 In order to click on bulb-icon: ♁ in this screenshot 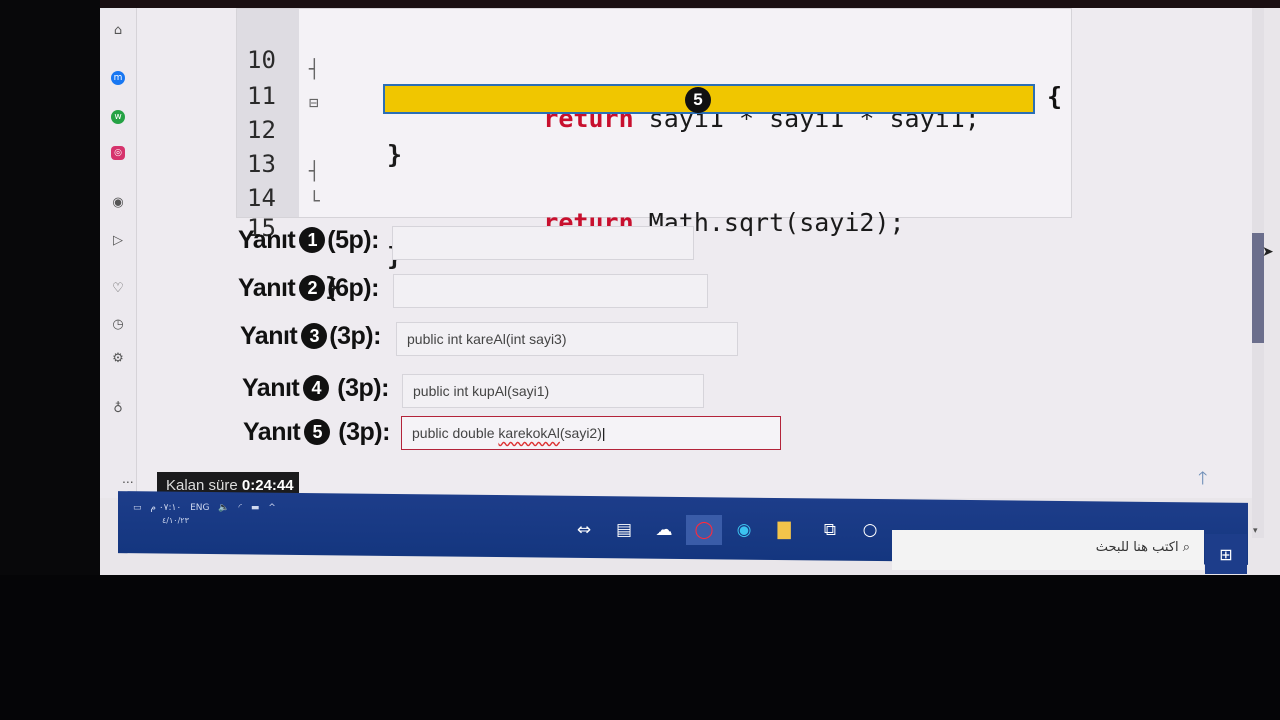, I will do `click(118, 408)`.